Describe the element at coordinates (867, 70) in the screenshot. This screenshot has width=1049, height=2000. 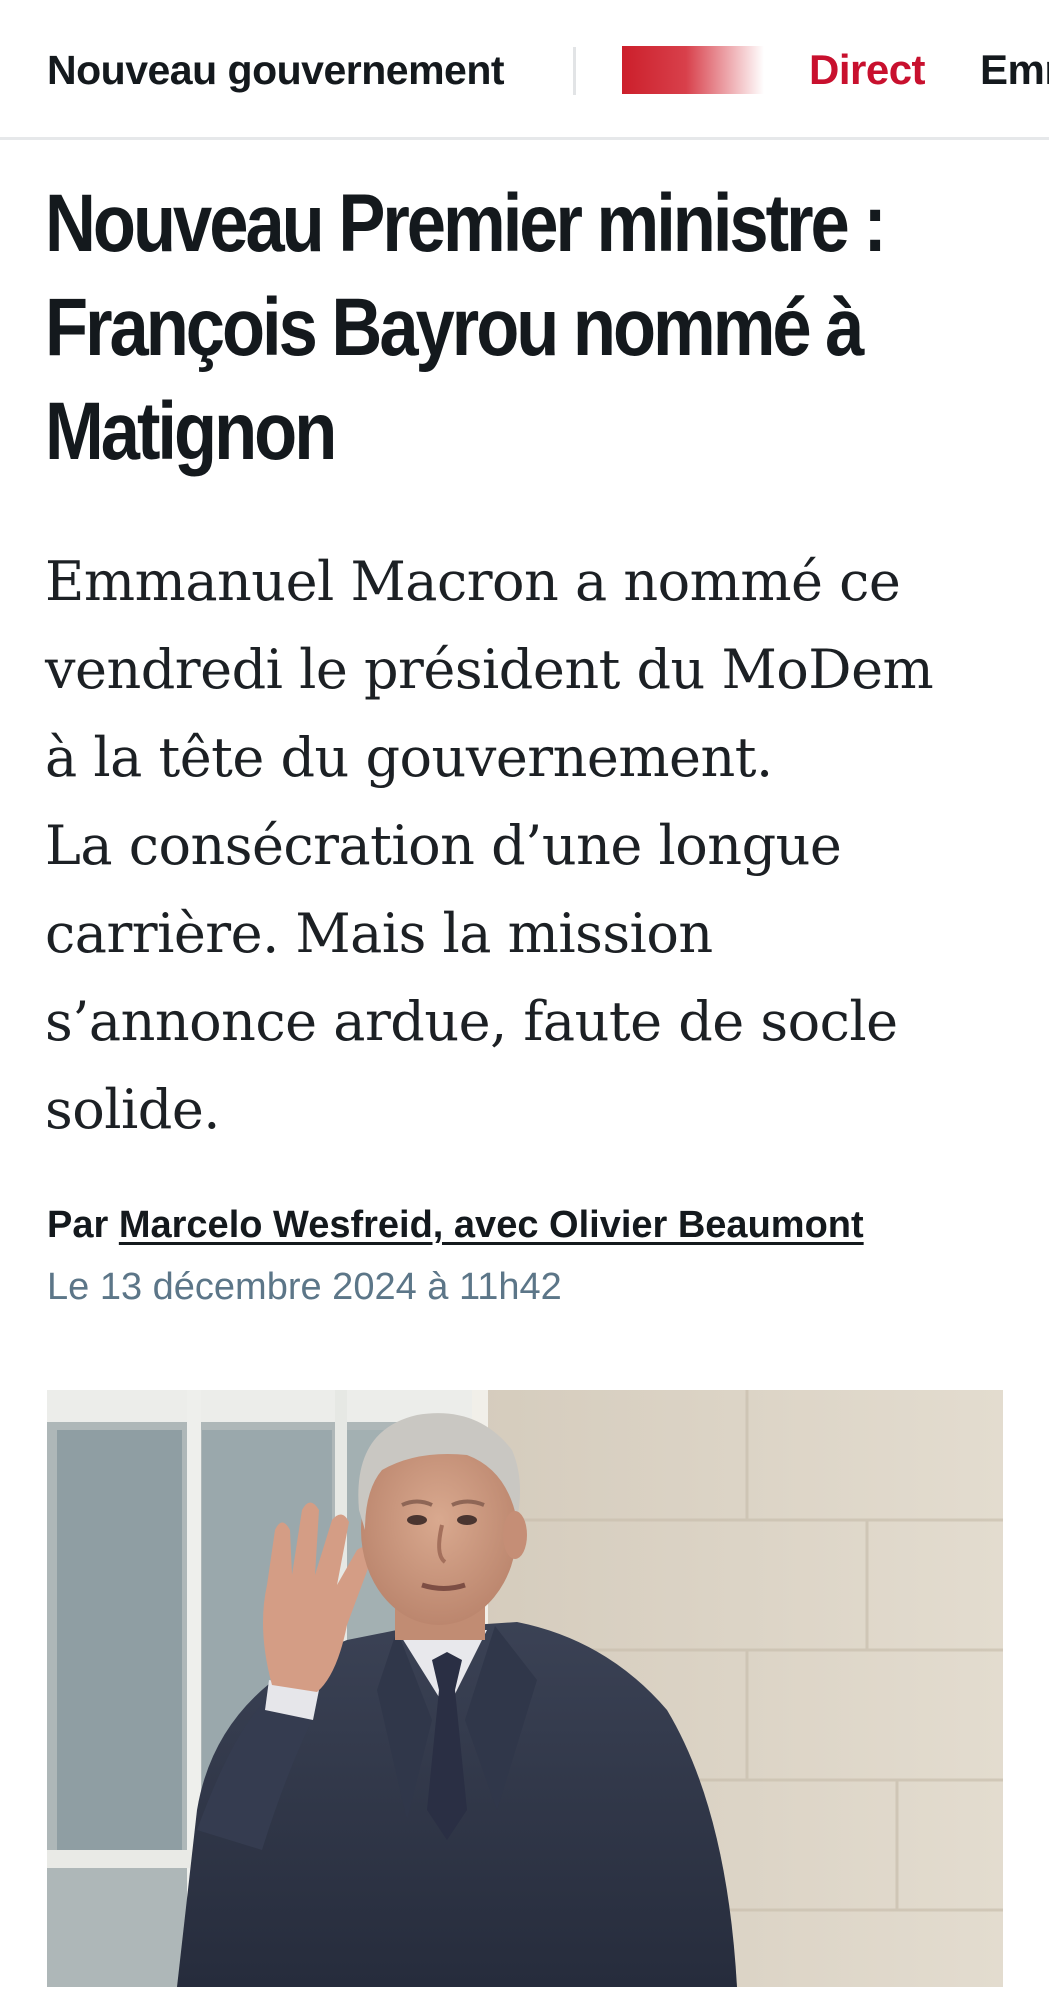
I see `nav-link-direct: Direct` at that location.